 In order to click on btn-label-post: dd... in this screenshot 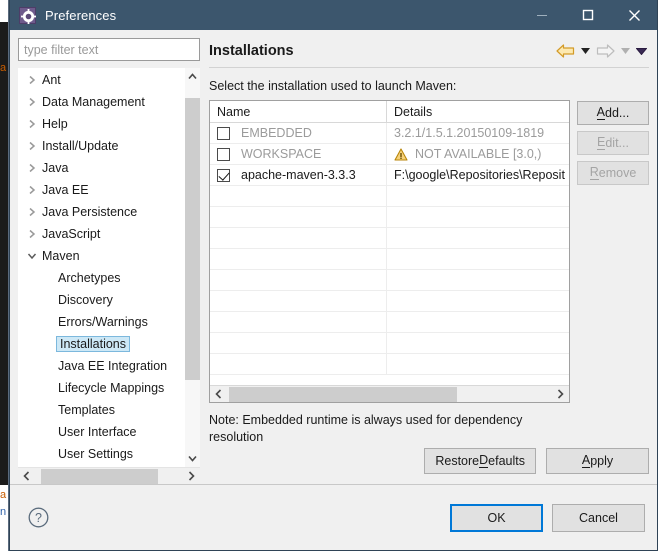, I will do `click(617, 113)`.